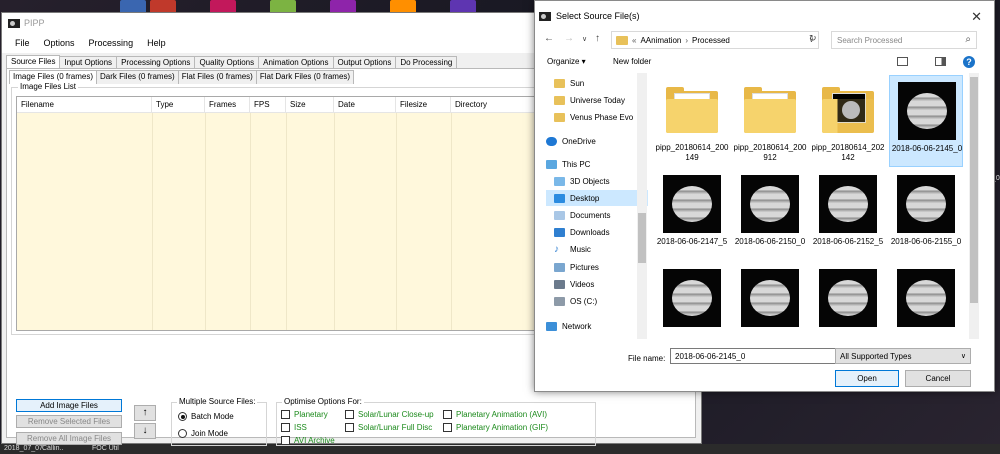 This screenshot has width=1000, height=454. What do you see at coordinates (549, 38) in the screenshot?
I see `back-arrow-icon: ←` at bounding box center [549, 38].